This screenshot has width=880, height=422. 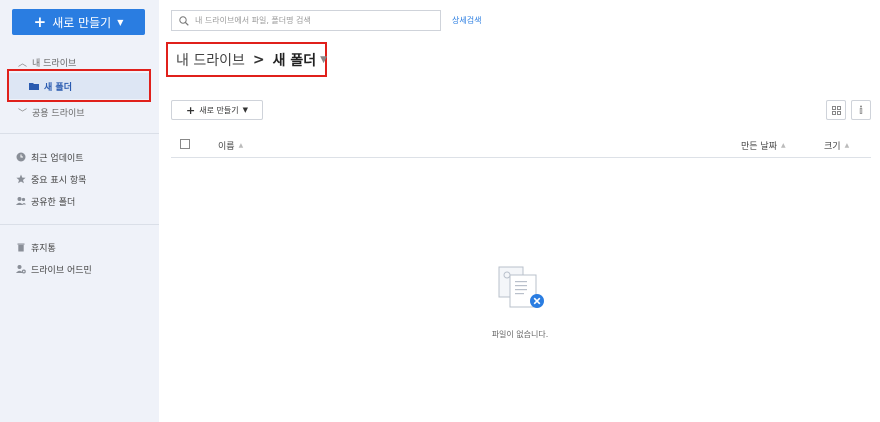 I want to click on column-header-created: 만든 날짜 ▲, so click(x=763, y=145).